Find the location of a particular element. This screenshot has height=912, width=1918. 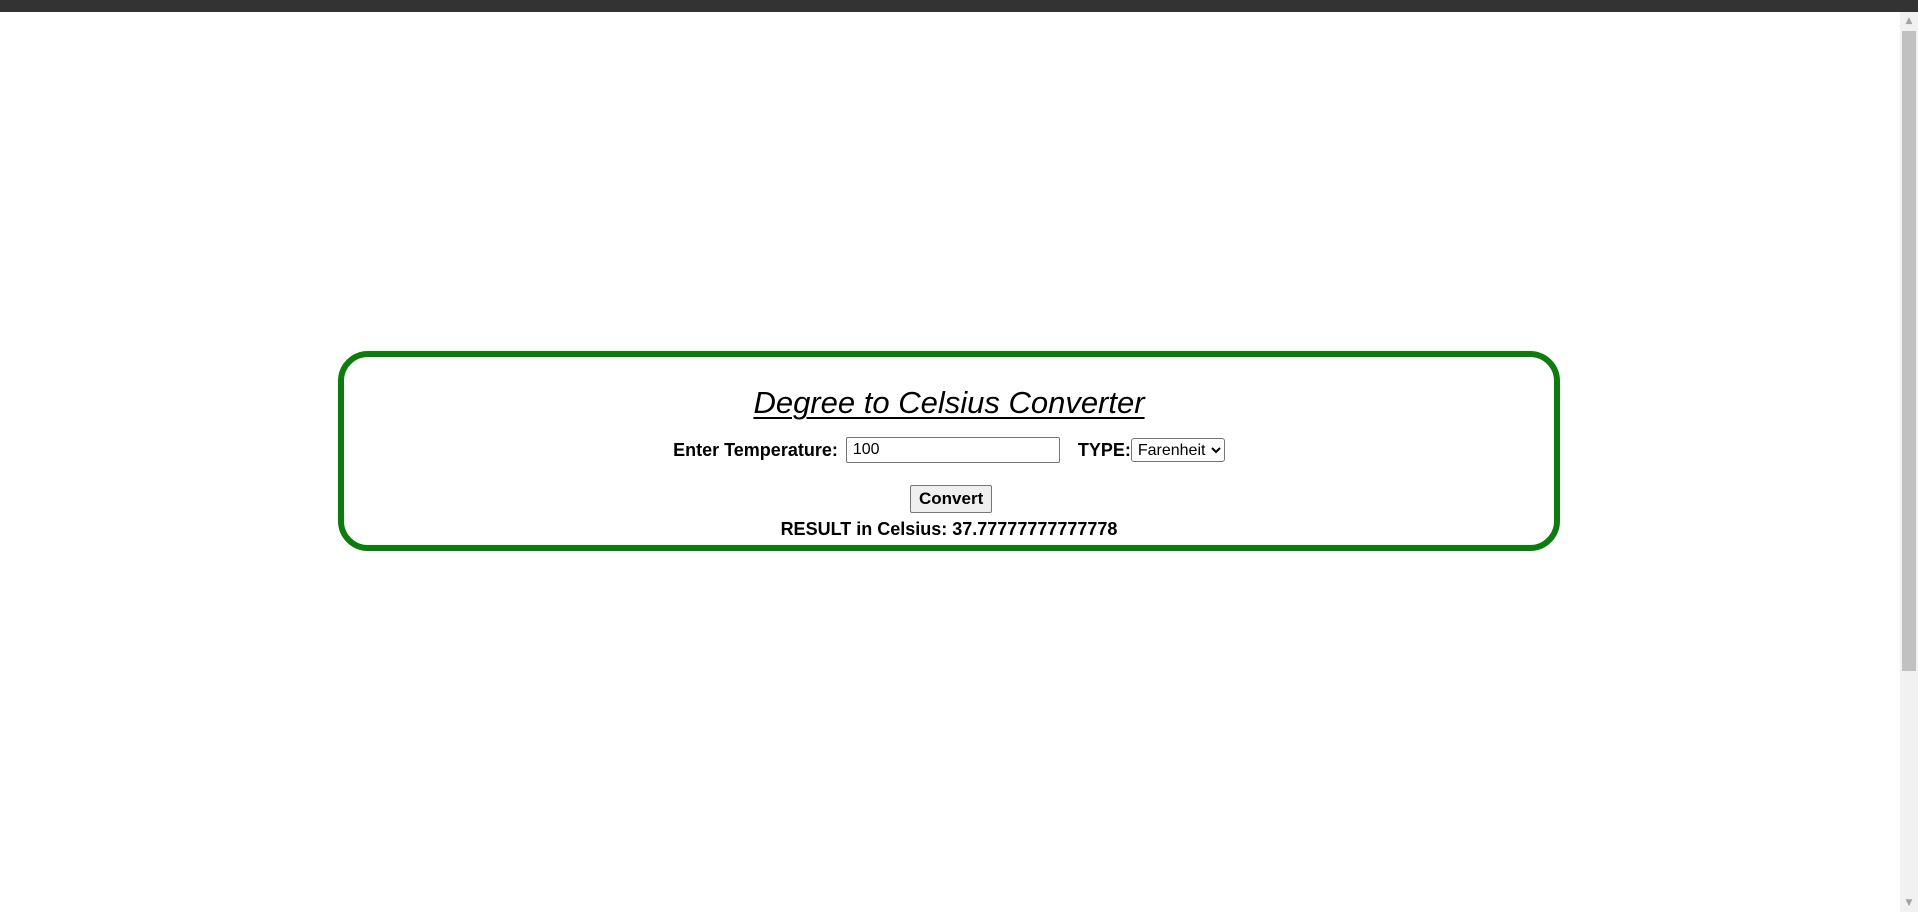

scrollbar-thumb is located at coordinates (1909, 351).